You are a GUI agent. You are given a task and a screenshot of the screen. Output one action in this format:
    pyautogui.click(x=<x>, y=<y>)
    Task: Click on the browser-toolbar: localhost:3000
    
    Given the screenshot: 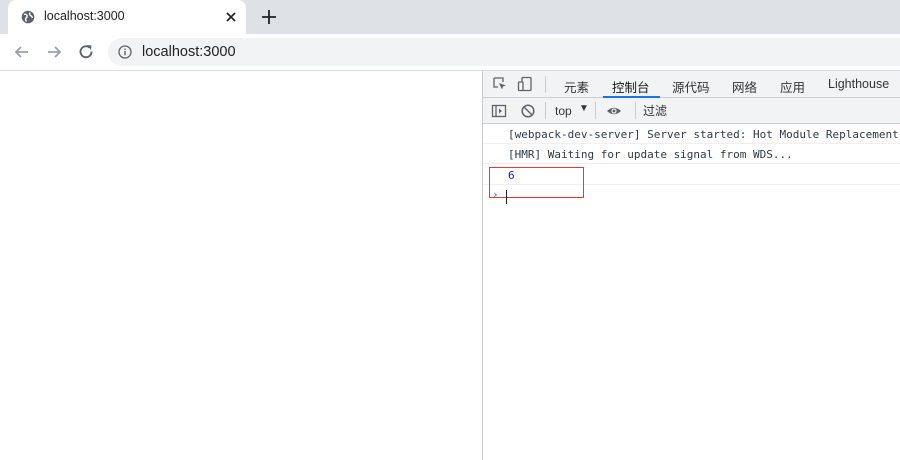 What is the action you would take?
    pyautogui.click(x=450, y=52)
    